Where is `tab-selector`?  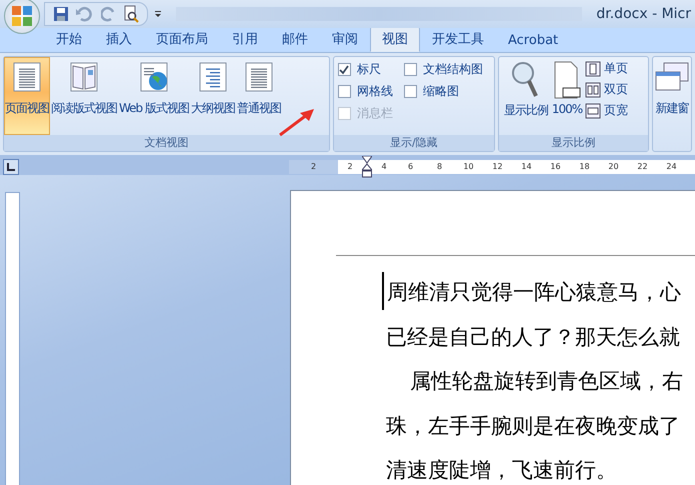
tab-selector is located at coordinates (11, 167).